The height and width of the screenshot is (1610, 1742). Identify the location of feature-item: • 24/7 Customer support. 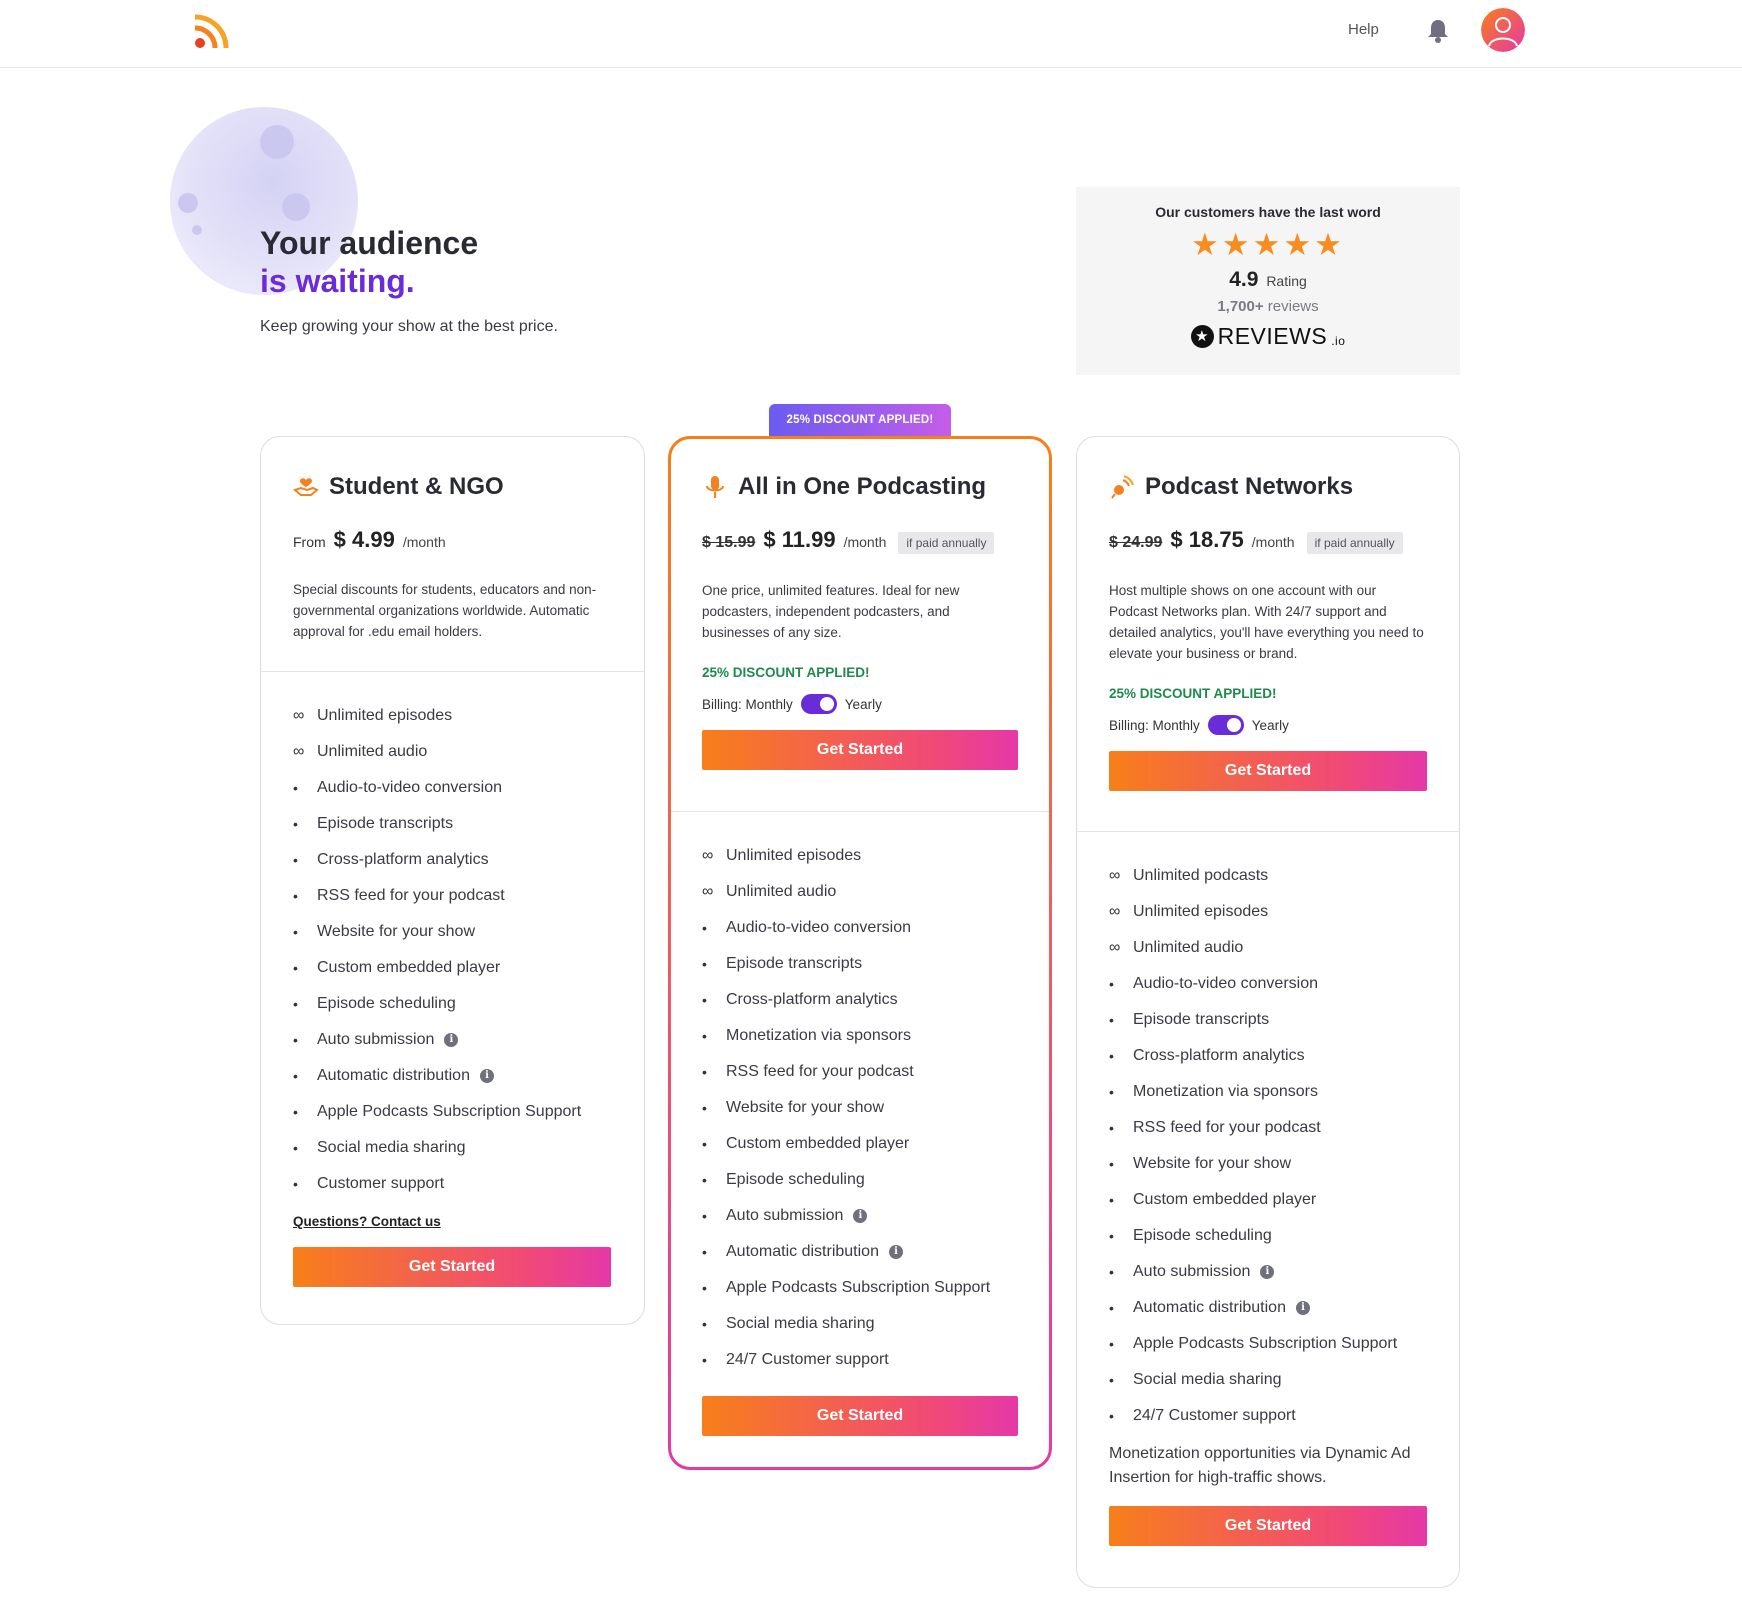
(859, 1360).